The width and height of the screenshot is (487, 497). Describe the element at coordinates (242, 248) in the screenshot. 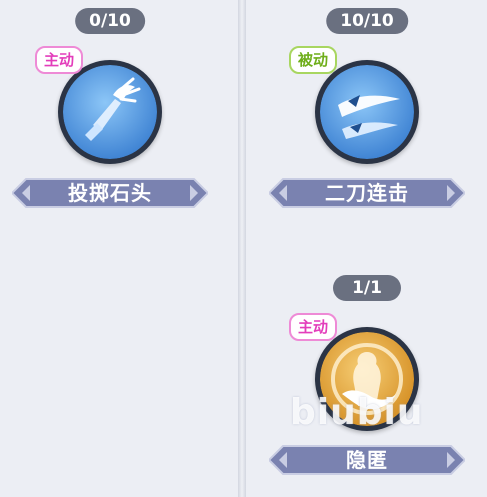

I see `column-divider` at that location.